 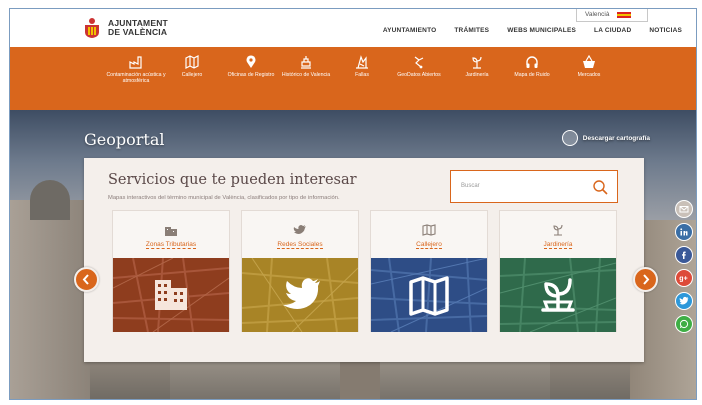 I want to click on linkedin-icon, so click(x=684, y=232).